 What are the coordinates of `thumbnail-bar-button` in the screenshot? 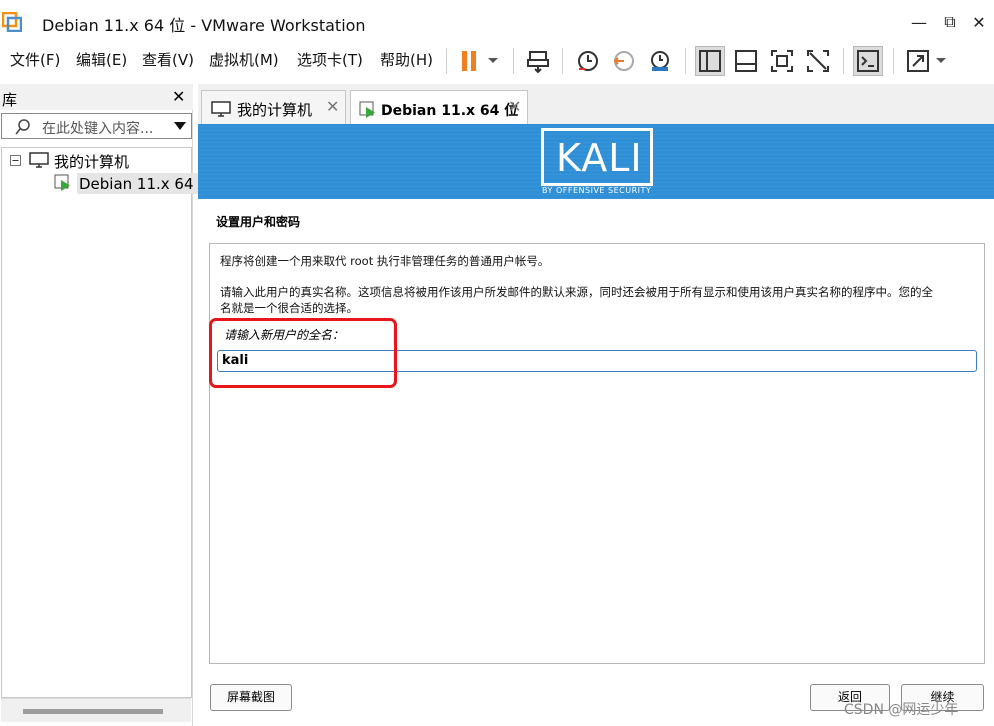 It's located at (746, 61).